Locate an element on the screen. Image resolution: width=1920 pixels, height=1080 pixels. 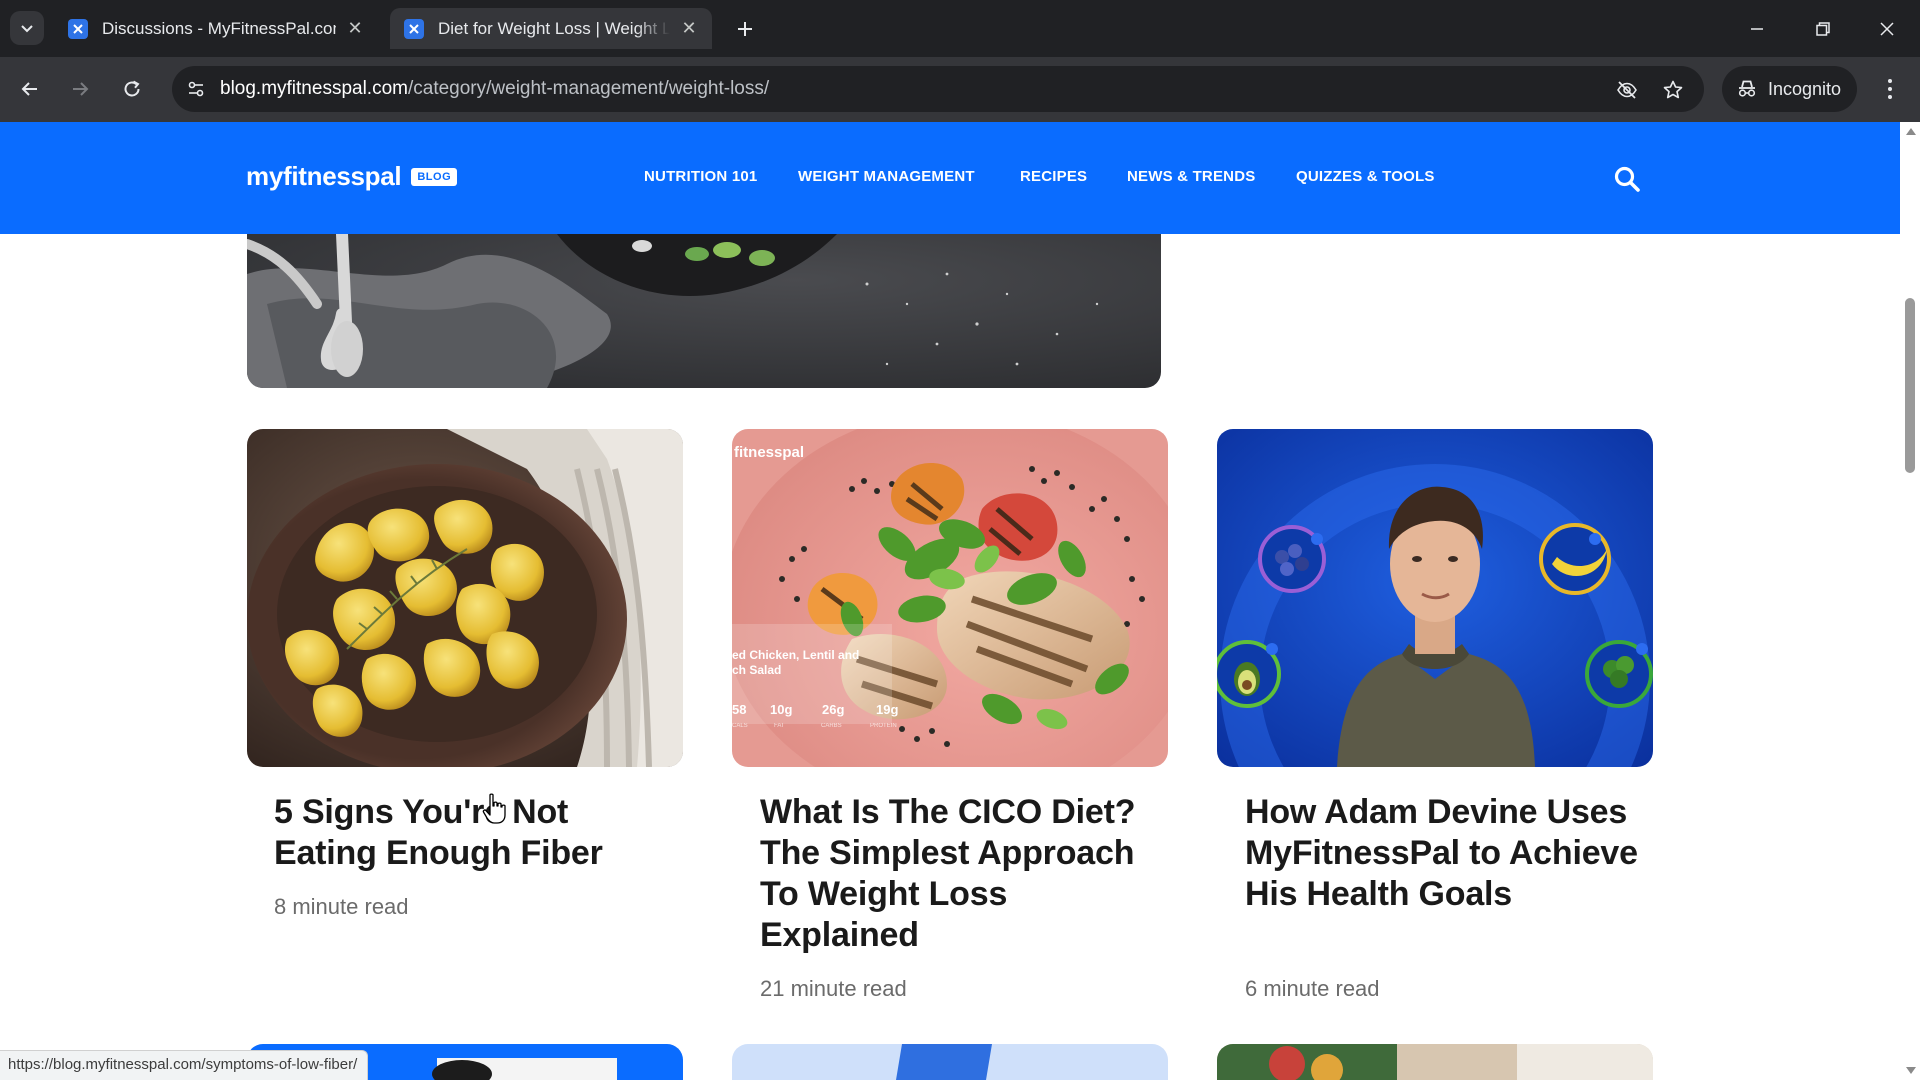
close-window-button is located at coordinates (1887, 29).